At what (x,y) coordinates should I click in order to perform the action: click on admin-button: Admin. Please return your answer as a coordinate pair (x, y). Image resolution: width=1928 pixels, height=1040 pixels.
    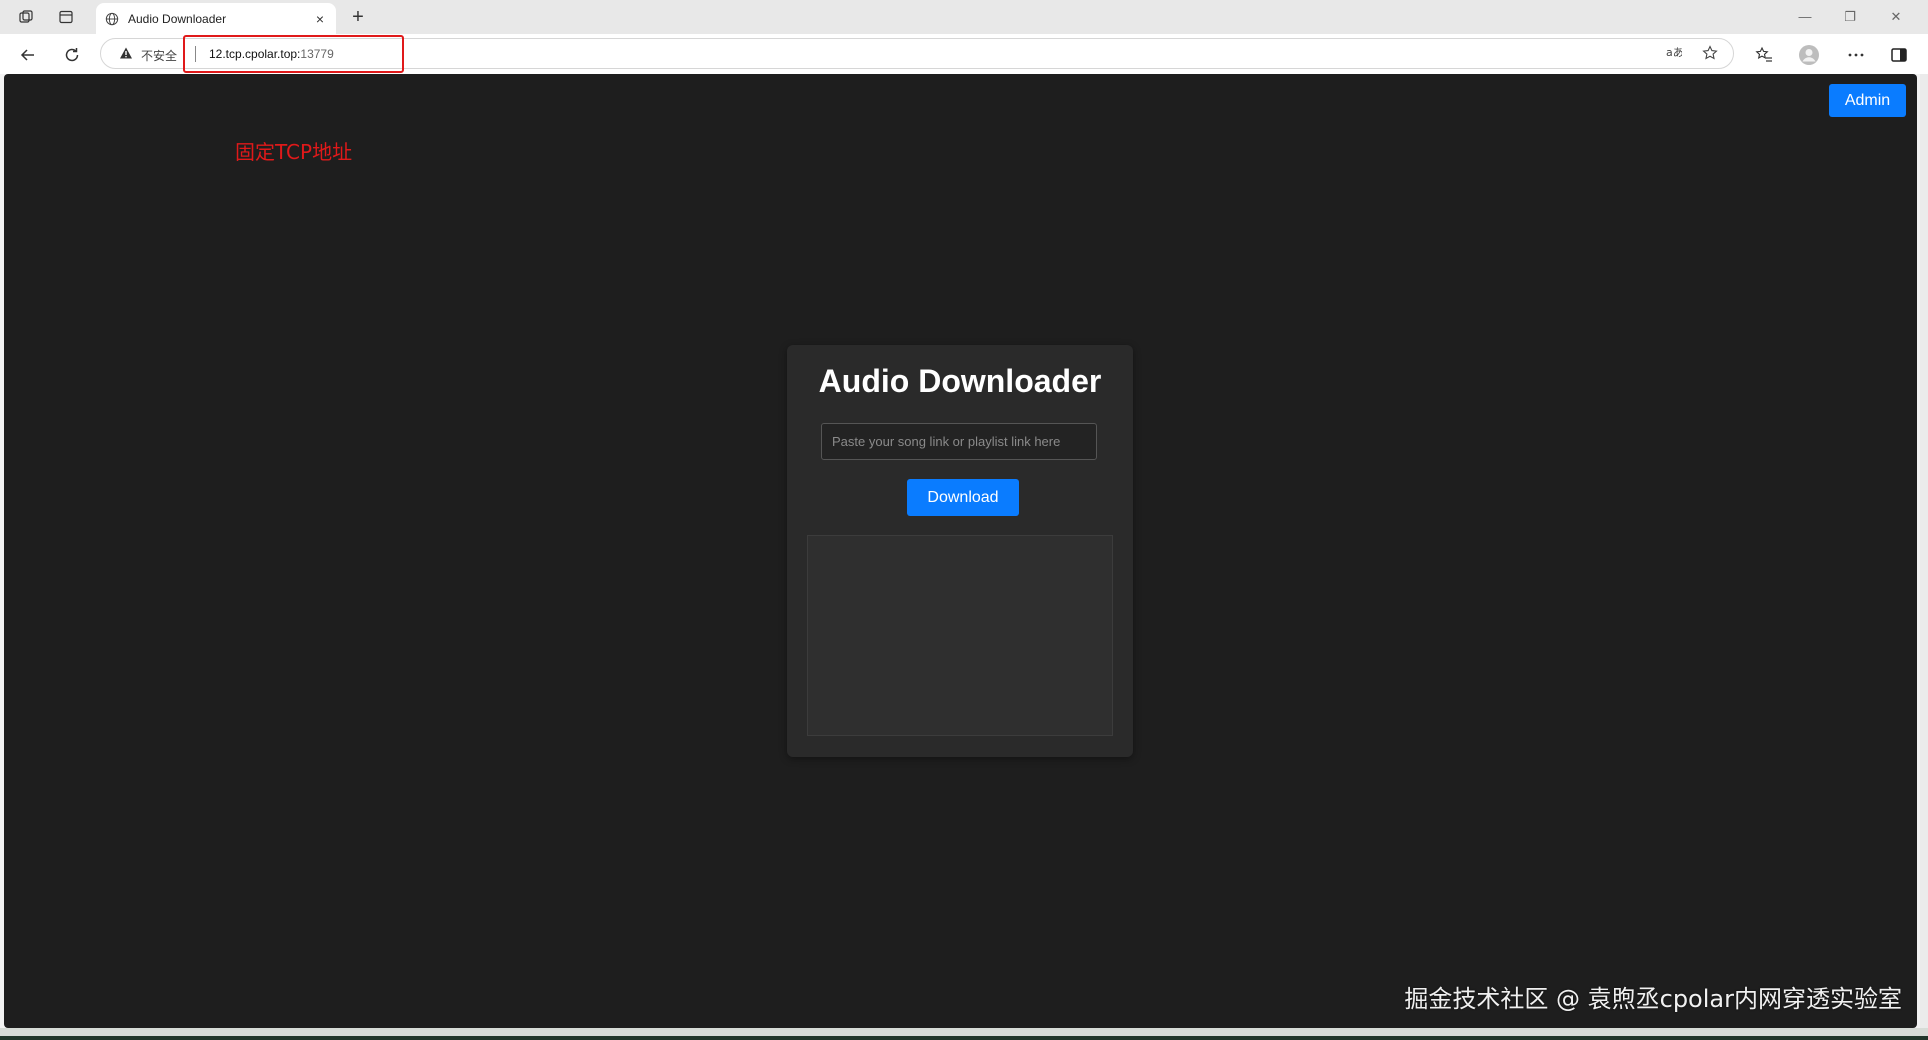
    Looking at the image, I should click on (1867, 100).